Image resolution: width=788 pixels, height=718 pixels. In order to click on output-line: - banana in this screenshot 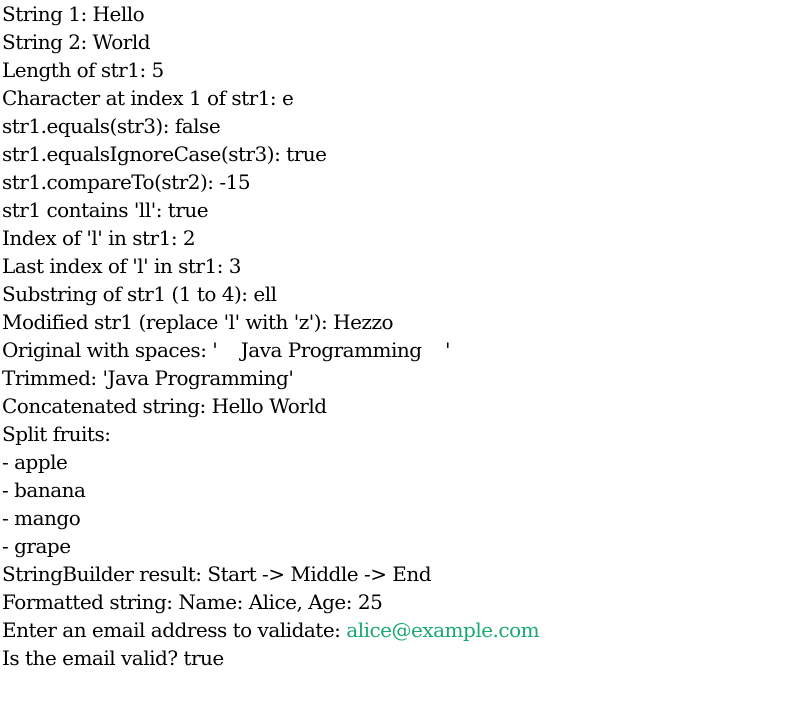, I will do `click(44, 490)`.